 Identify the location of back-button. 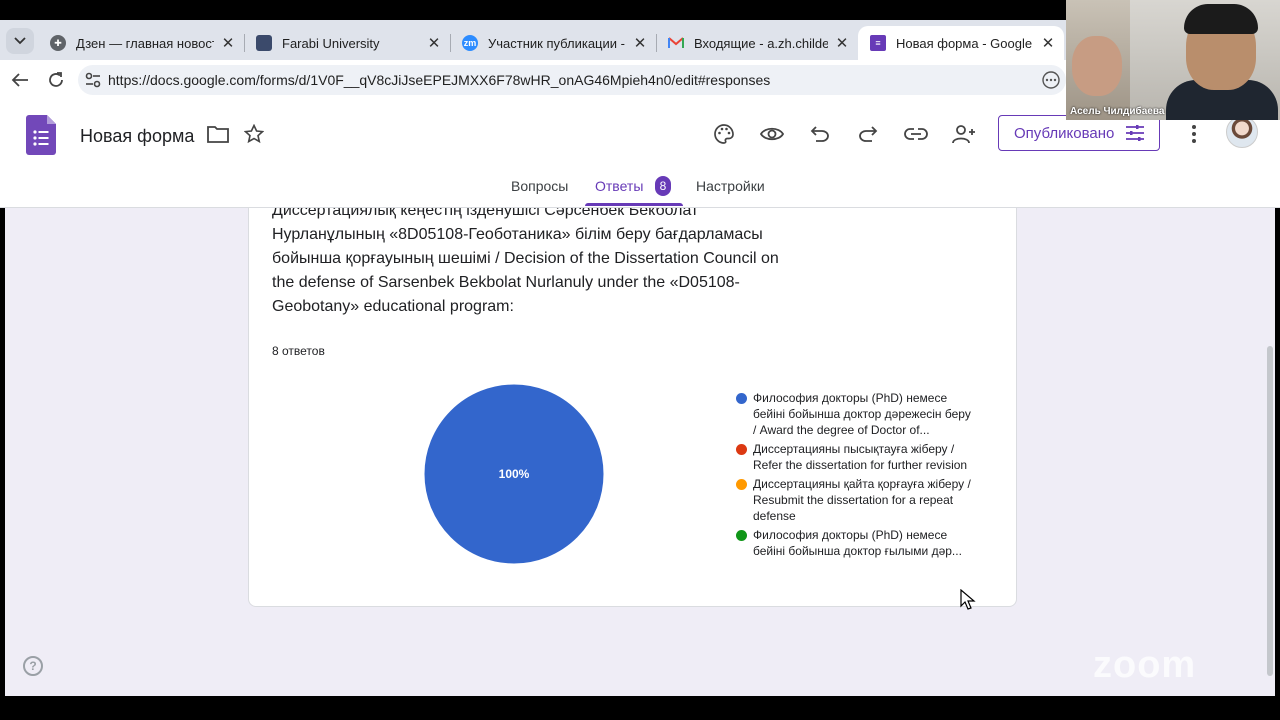
(20, 80).